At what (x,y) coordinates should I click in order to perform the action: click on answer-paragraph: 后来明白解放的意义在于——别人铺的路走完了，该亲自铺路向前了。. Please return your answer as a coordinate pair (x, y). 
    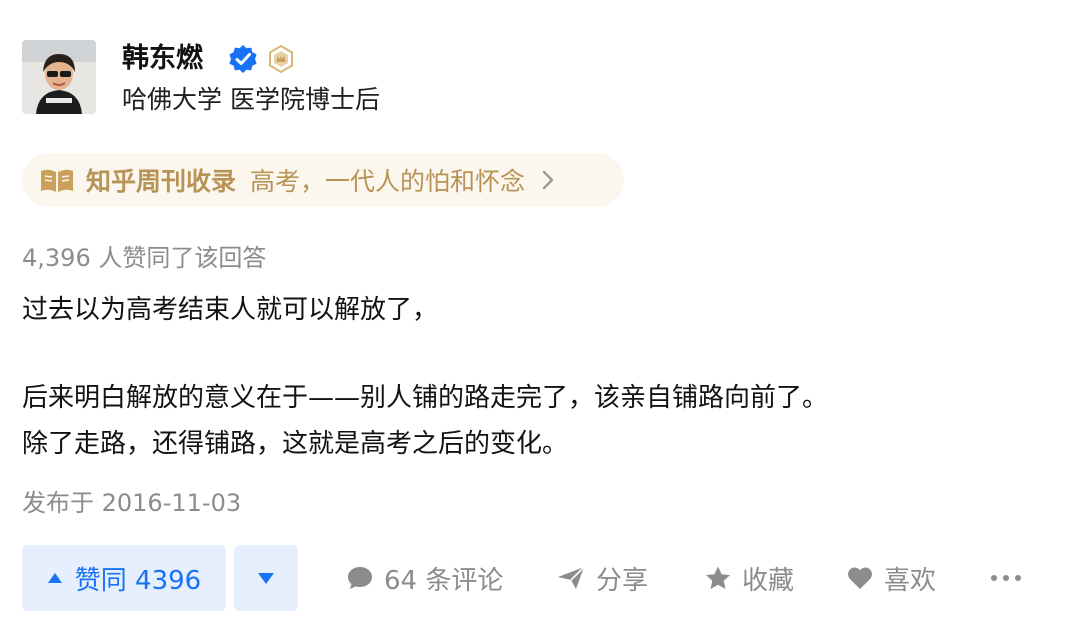
    Looking at the image, I should click on (425, 398).